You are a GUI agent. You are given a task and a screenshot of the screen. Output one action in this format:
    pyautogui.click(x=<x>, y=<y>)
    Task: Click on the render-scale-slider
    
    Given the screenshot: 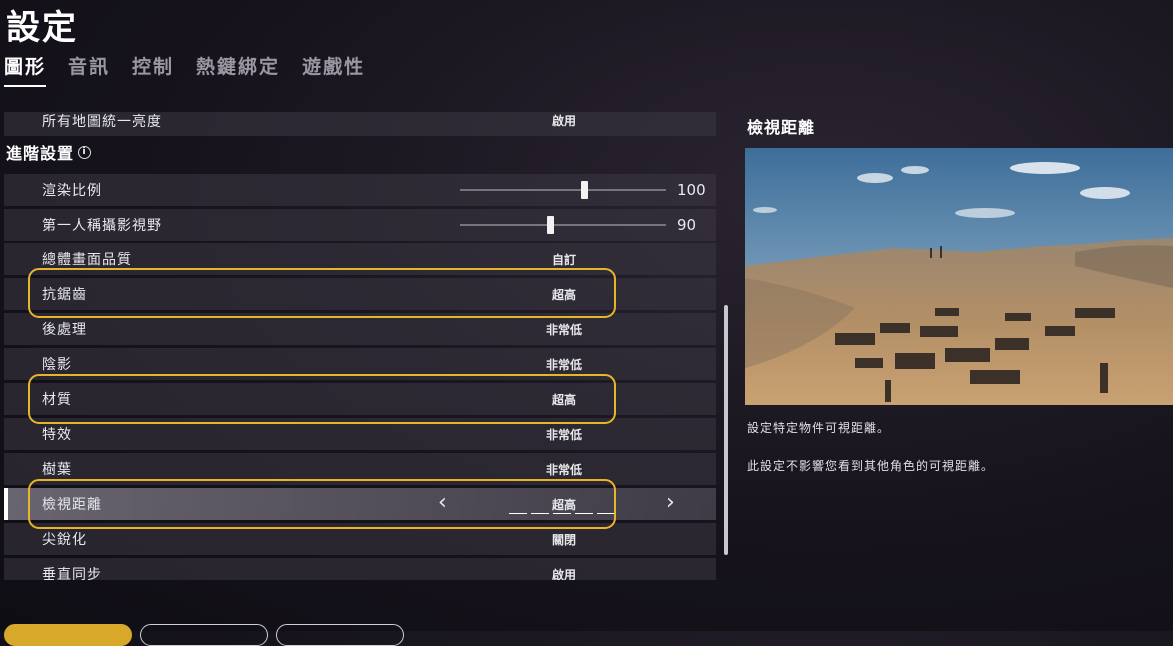 What is the action you would take?
    pyautogui.click(x=563, y=190)
    